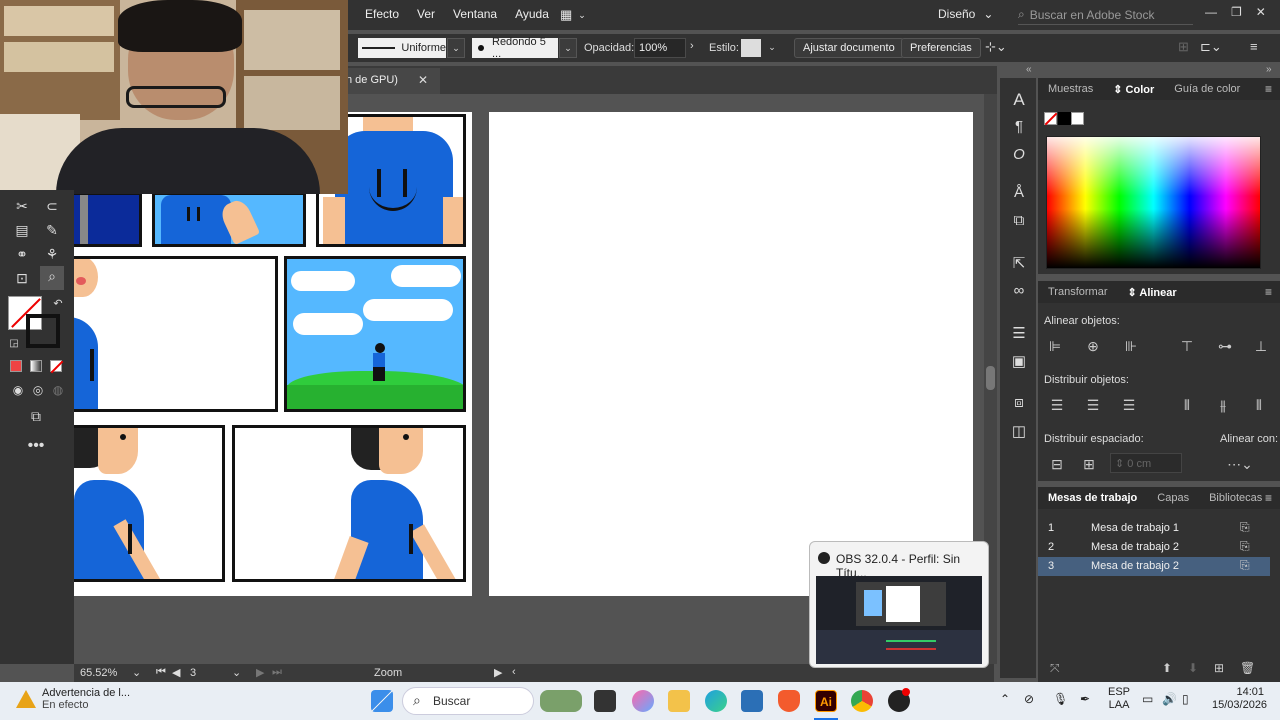 The height and width of the screenshot is (720, 1280). I want to click on trash-icon: 🗑, so click(1247, 668).